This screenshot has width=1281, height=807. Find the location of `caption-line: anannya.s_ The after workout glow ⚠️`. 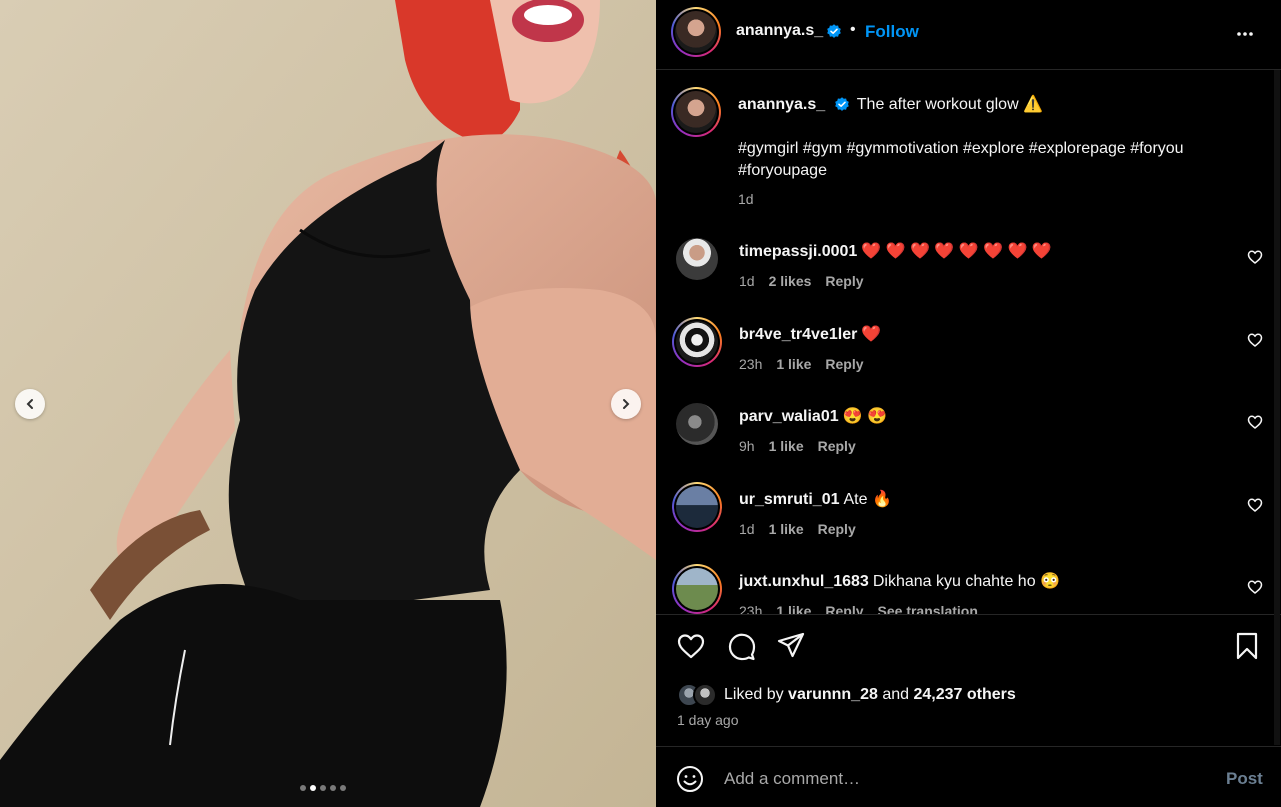

caption-line: anannya.s_ The after workout glow ⚠️ is located at coordinates (890, 104).